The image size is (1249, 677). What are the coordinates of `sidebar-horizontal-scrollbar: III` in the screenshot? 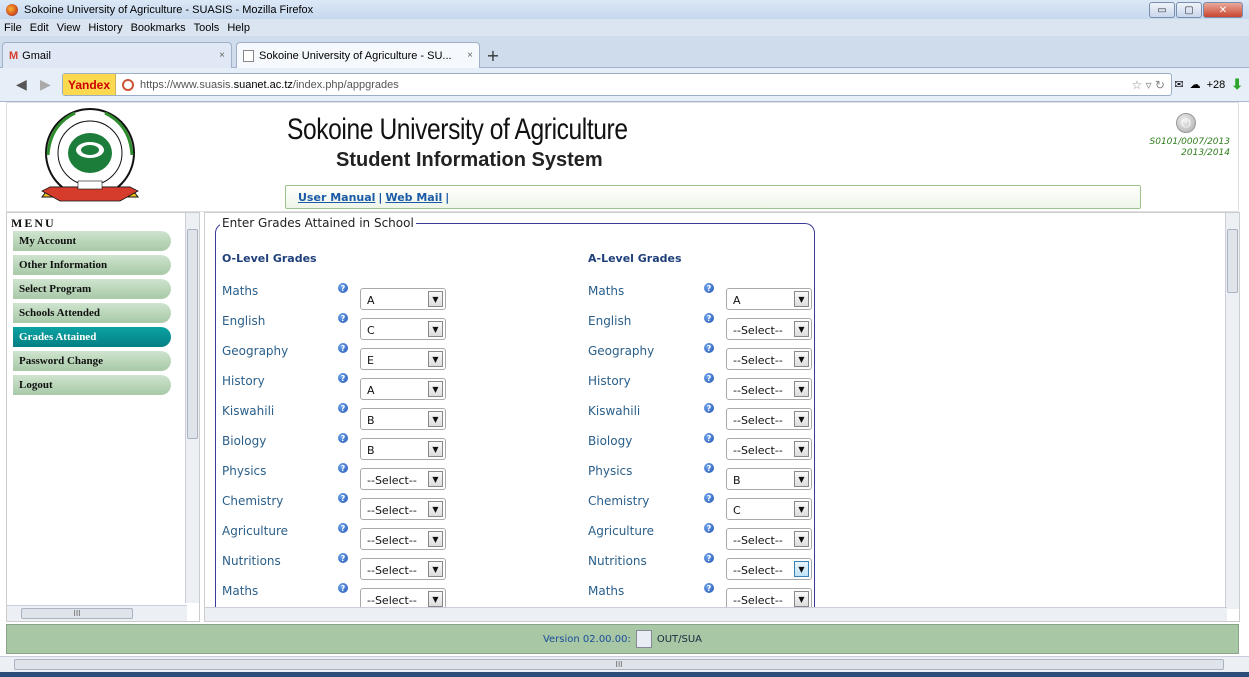 It's located at (97, 613).